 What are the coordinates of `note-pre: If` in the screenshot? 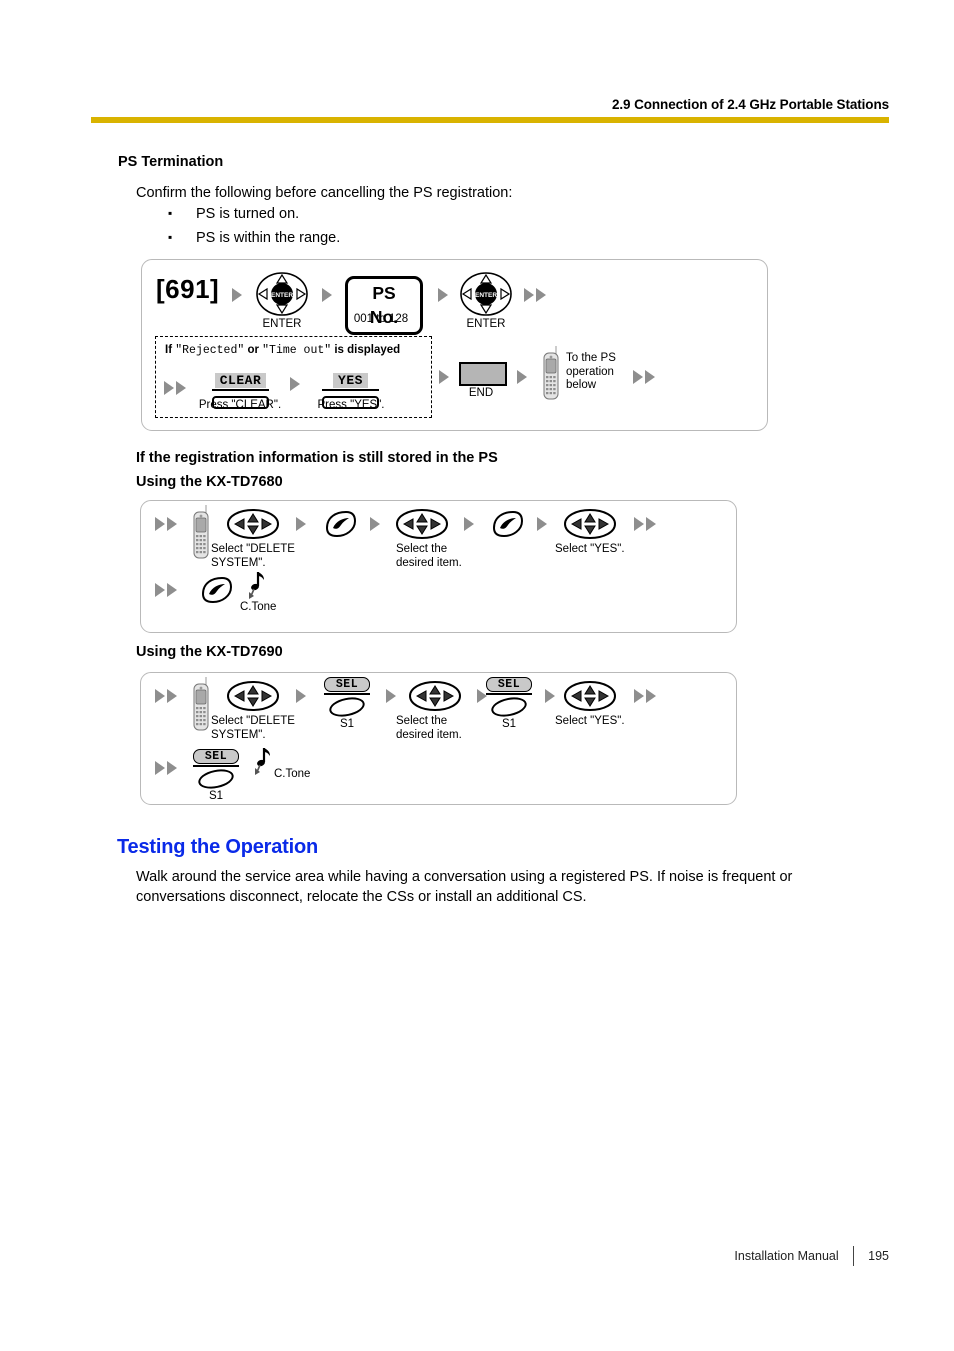 It's located at (170, 350).